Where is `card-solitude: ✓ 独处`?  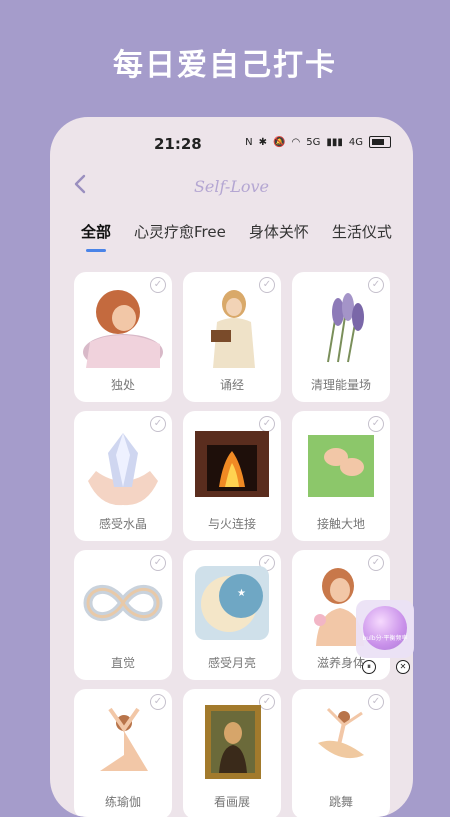
card-solitude: ✓ 独处 is located at coordinates (123, 337).